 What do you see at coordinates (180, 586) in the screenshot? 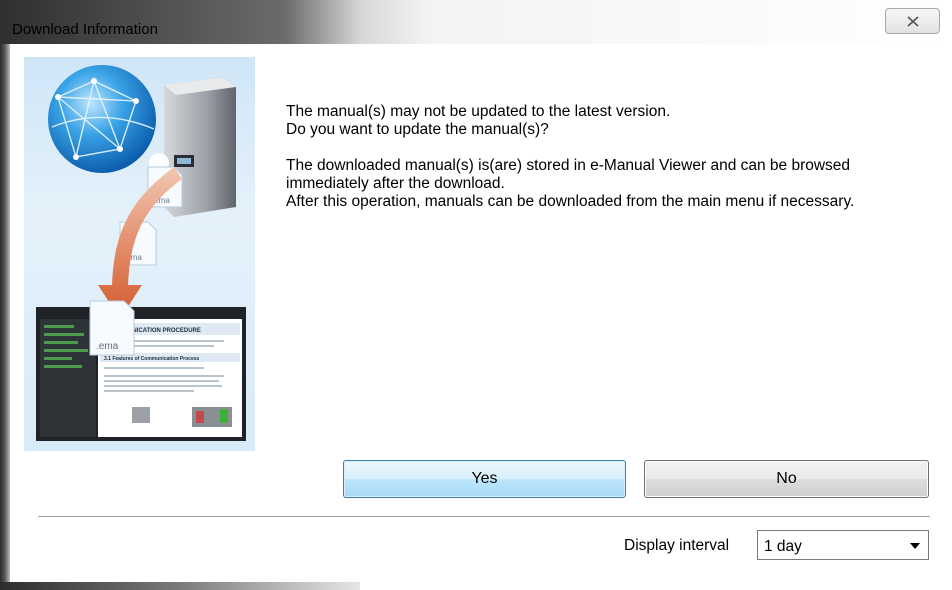
I see `window-bottom-shadow` at bounding box center [180, 586].